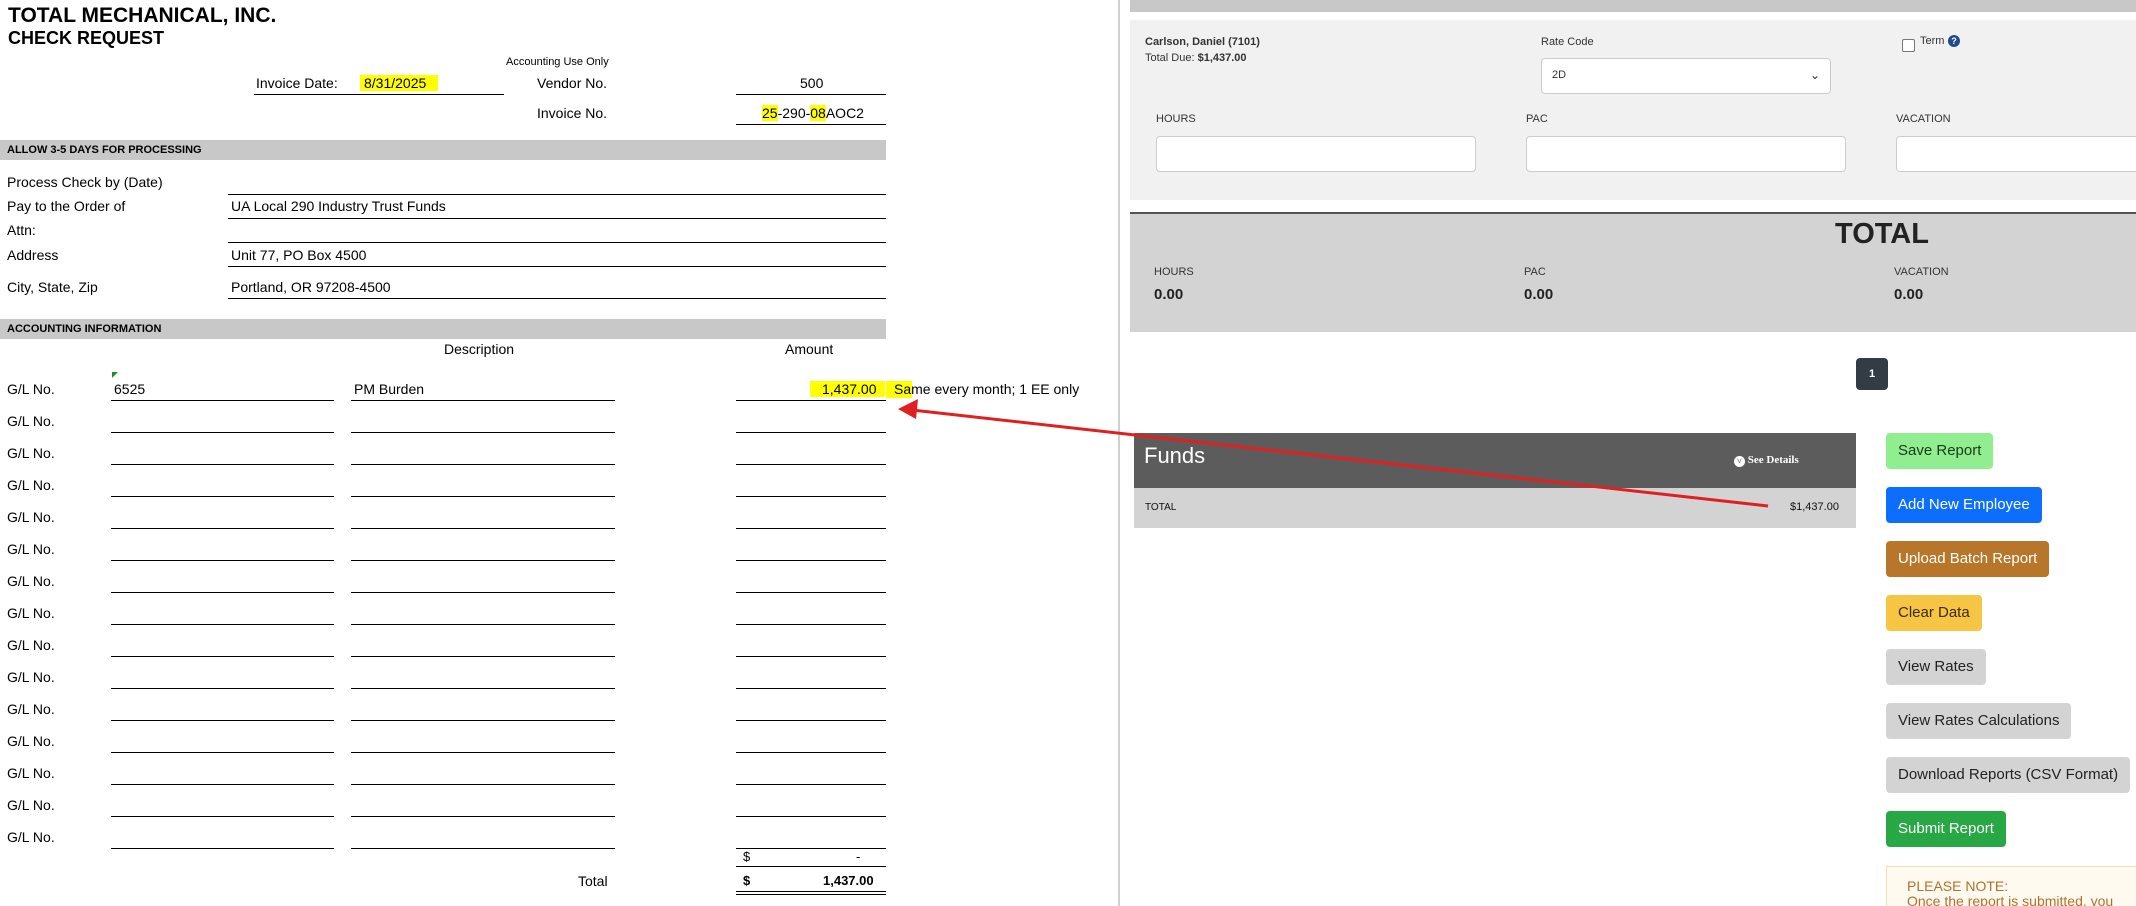  I want to click on rate-code-select: 2D ⌄, so click(1686, 76).